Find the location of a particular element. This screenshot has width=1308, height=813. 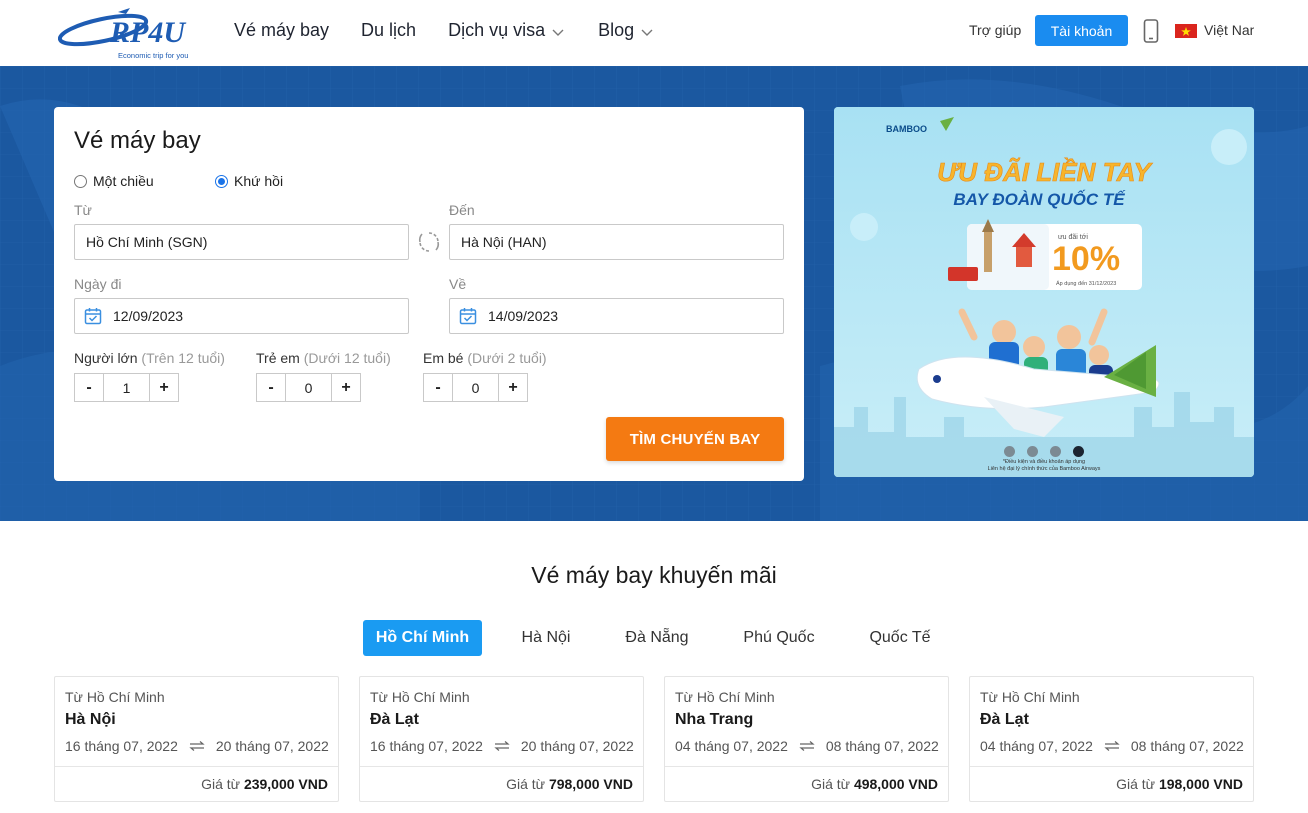

search-flights-button: TÌM CHUYẾN BAY is located at coordinates (695, 439).